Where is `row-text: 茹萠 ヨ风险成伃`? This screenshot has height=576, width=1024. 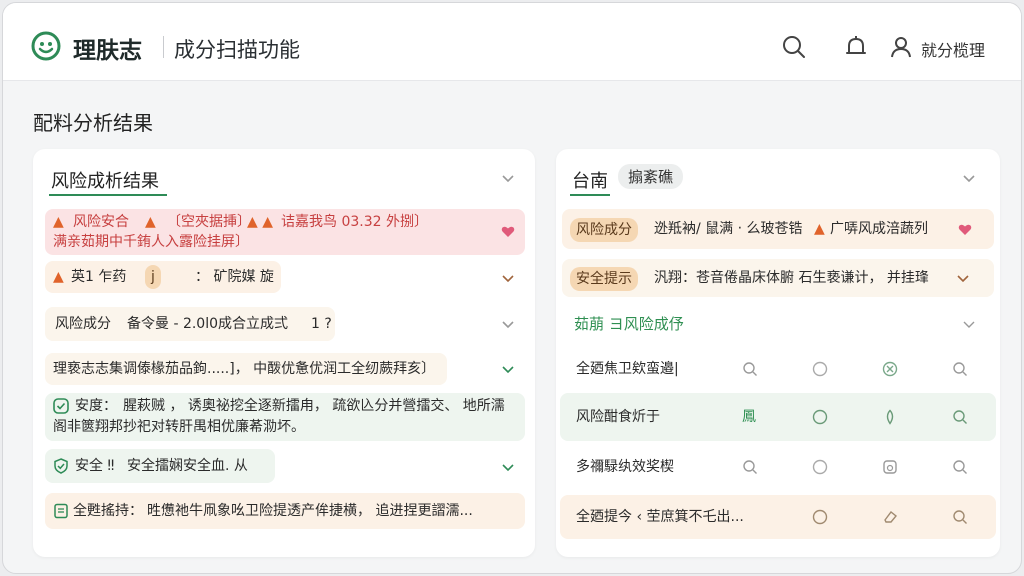 row-text: 茹萠 ヨ风险成伃 is located at coordinates (629, 324).